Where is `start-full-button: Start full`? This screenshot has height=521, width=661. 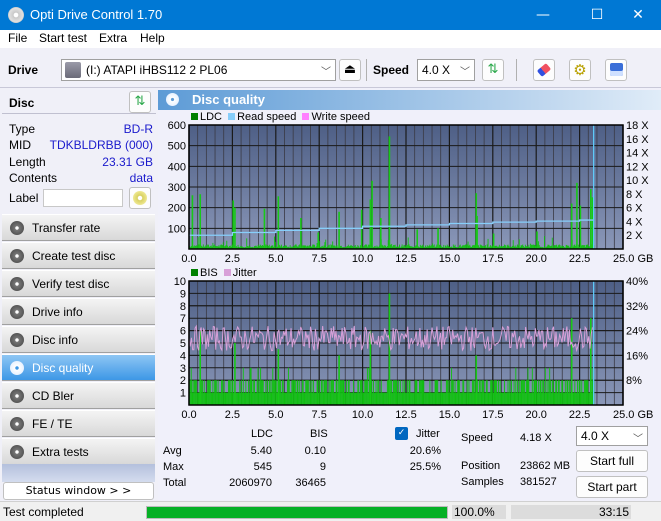 start-full-button: Start full is located at coordinates (612, 461).